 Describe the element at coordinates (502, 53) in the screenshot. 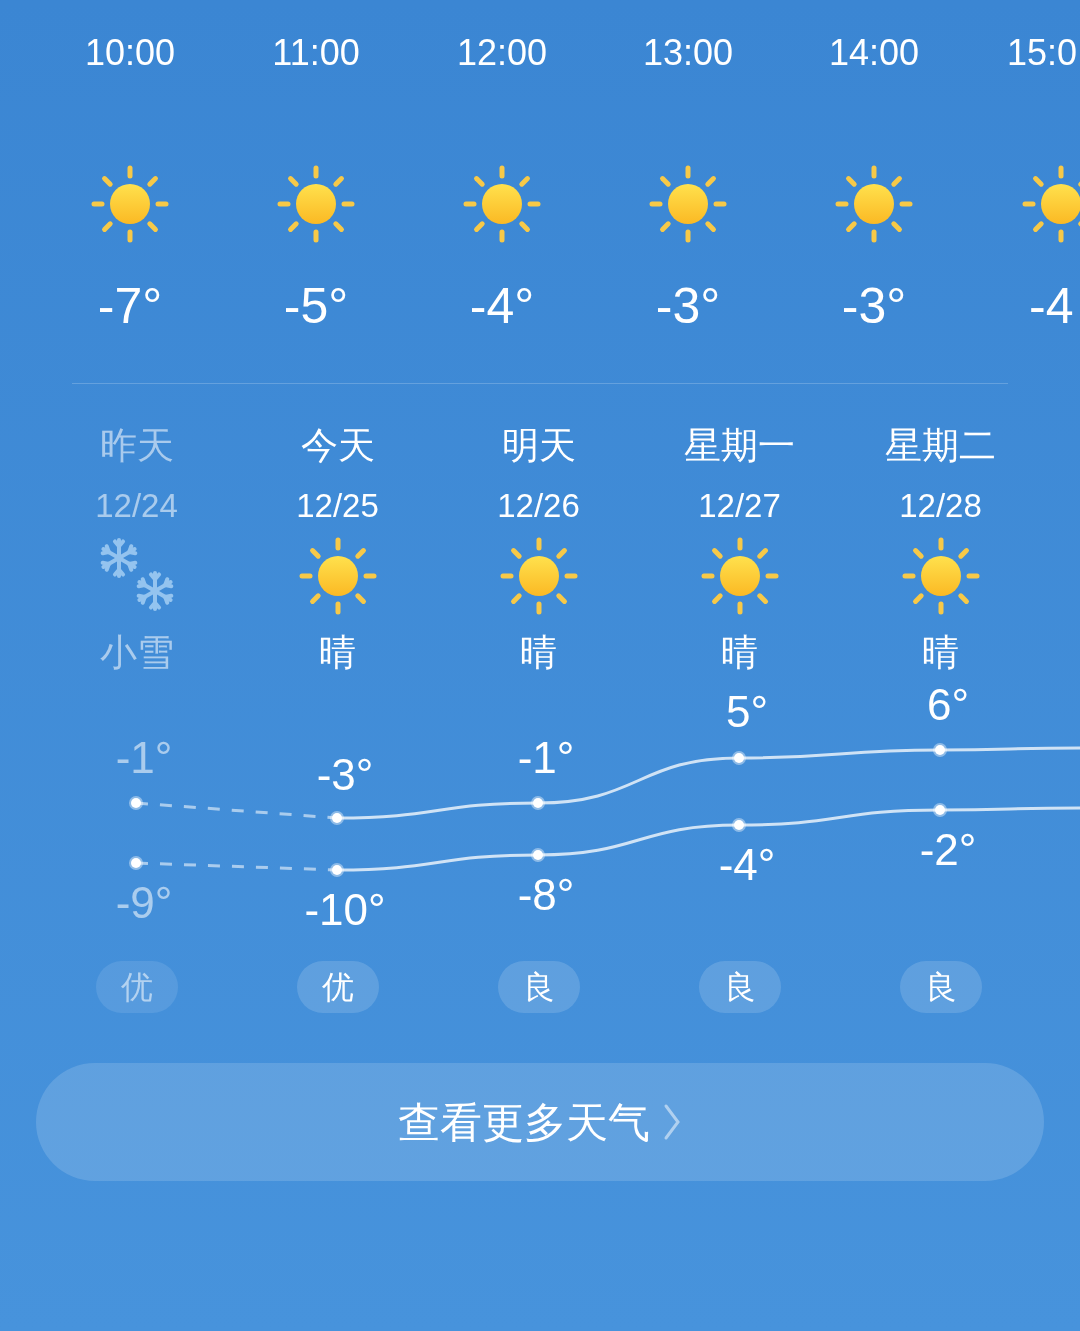

I see `hour-time: 12:00` at that location.